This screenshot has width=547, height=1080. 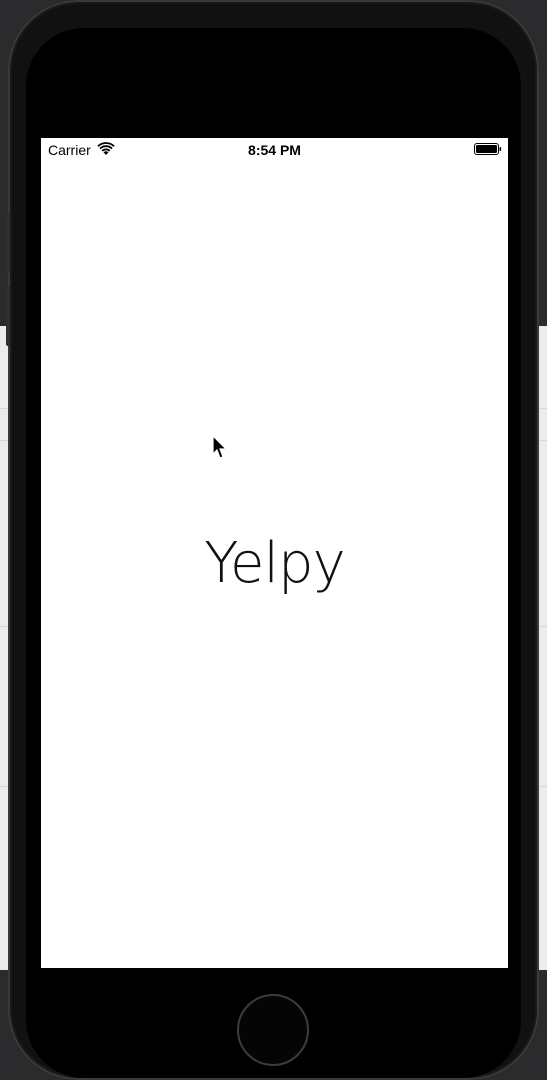 What do you see at coordinates (488, 149) in the screenshot?
I see `battery-icon` at bounding box center [488, 149].